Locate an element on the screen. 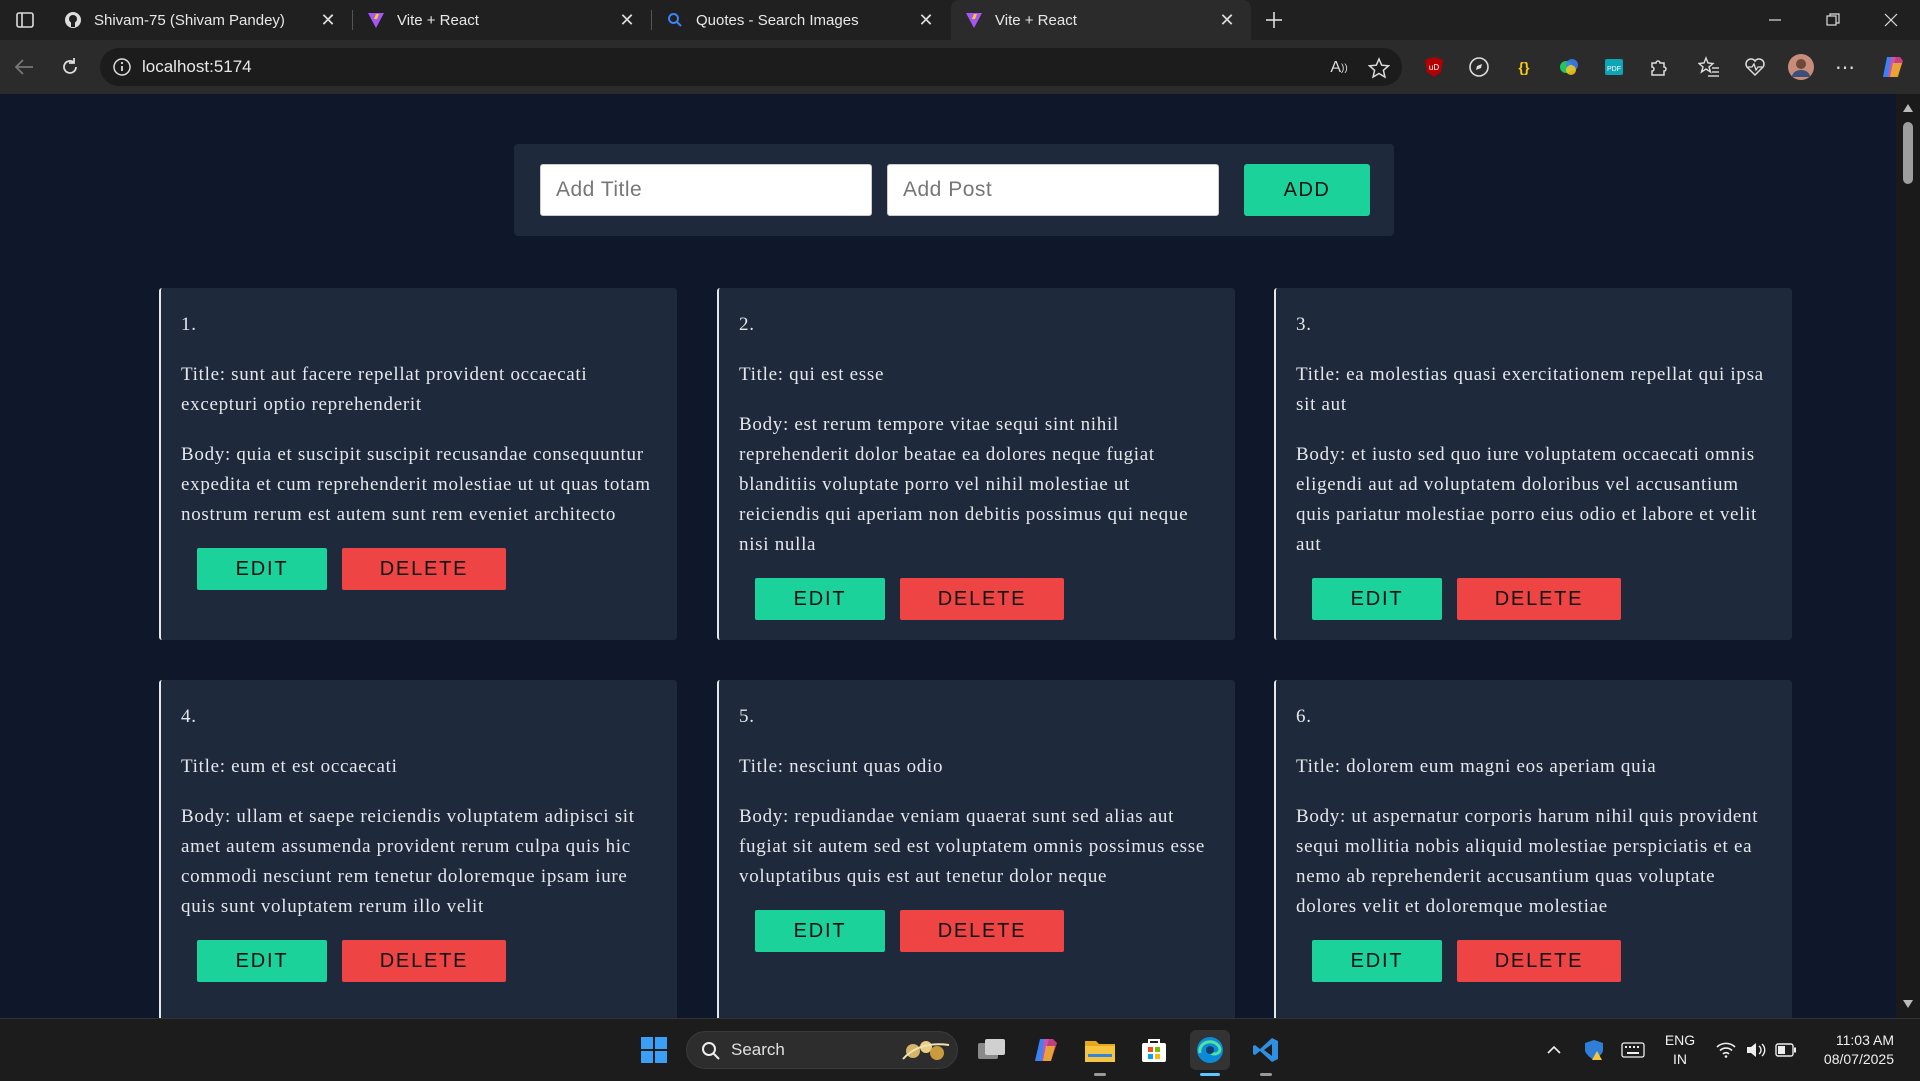  color-extension-icon is located at coordinates (1569, 67).